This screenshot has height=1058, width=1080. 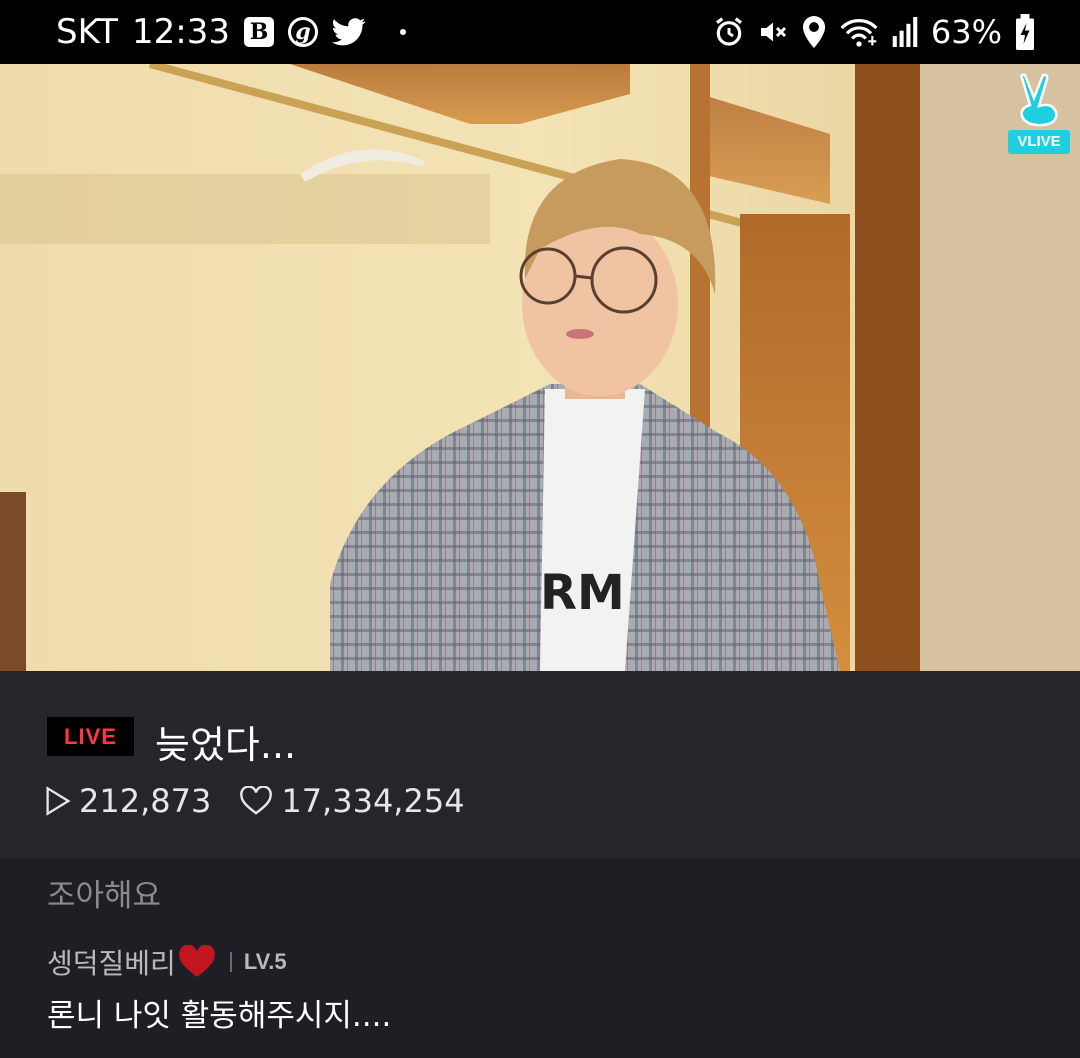 I want to click on chat-username: 셍덕질베리, so click(x=111, y=963).